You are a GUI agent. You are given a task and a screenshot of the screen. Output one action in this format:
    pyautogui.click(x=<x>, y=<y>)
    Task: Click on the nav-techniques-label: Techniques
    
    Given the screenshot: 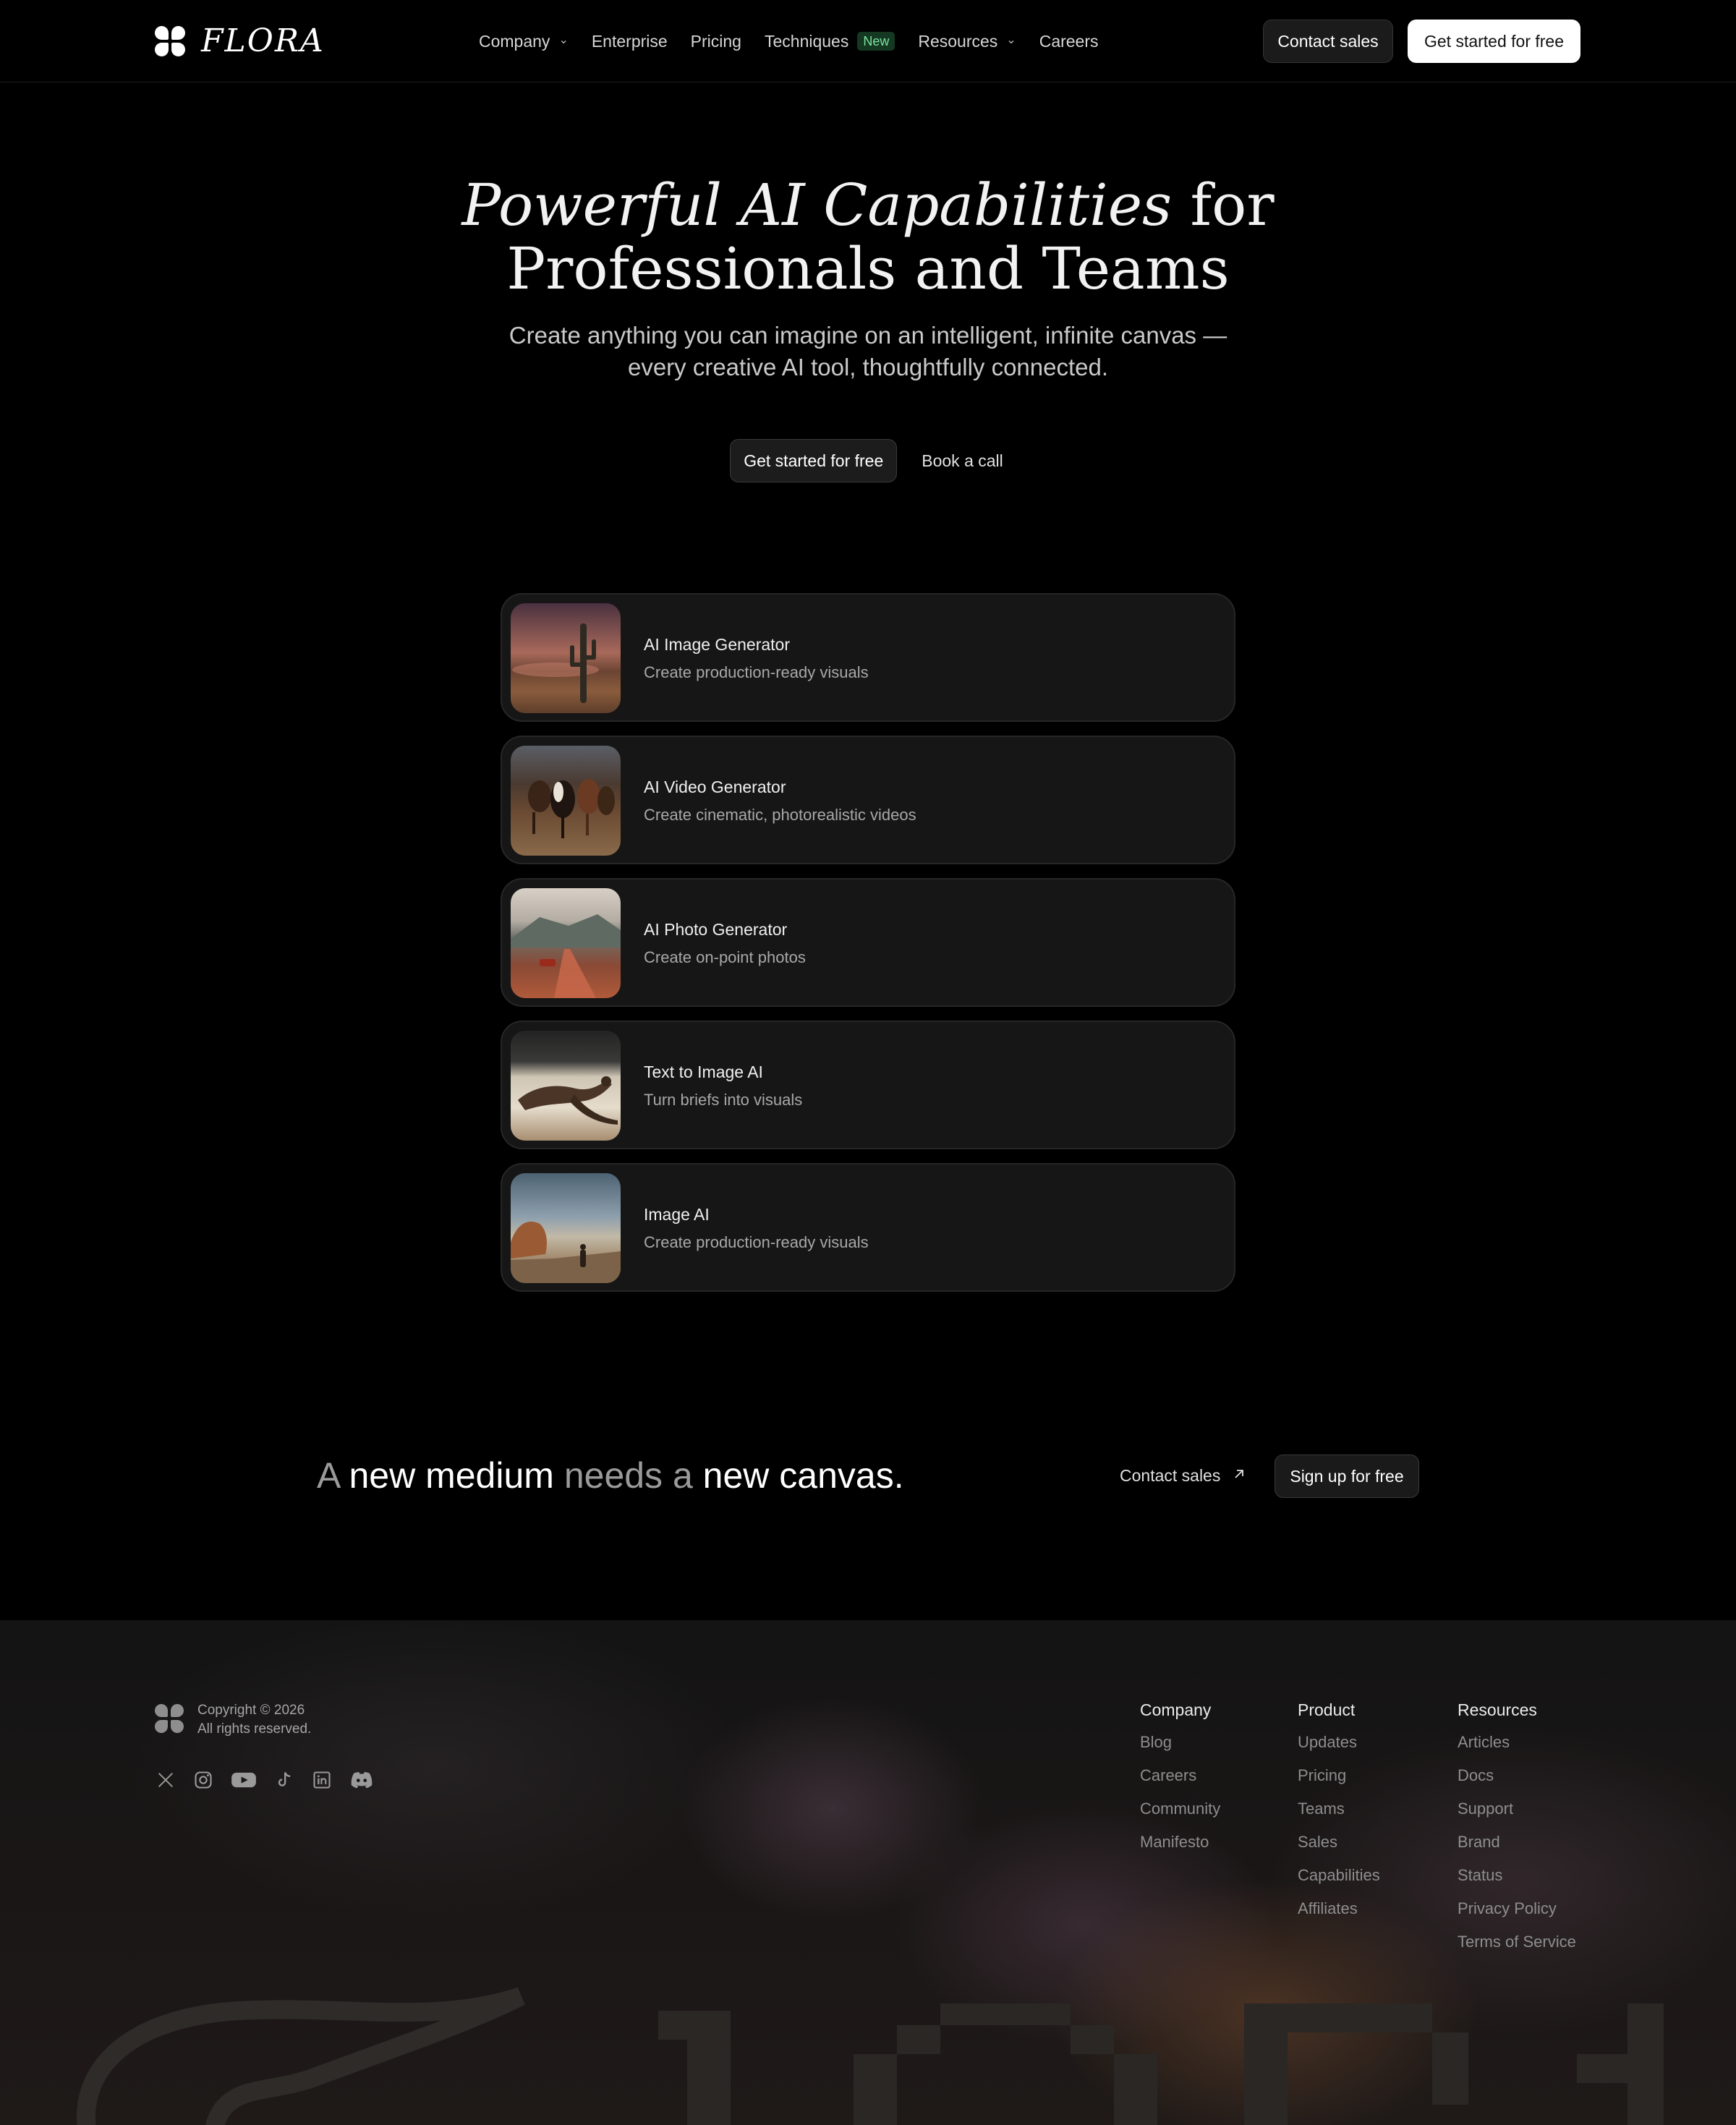 What is the action you would take?
    pyautogui.click(x=807, y=41)
    